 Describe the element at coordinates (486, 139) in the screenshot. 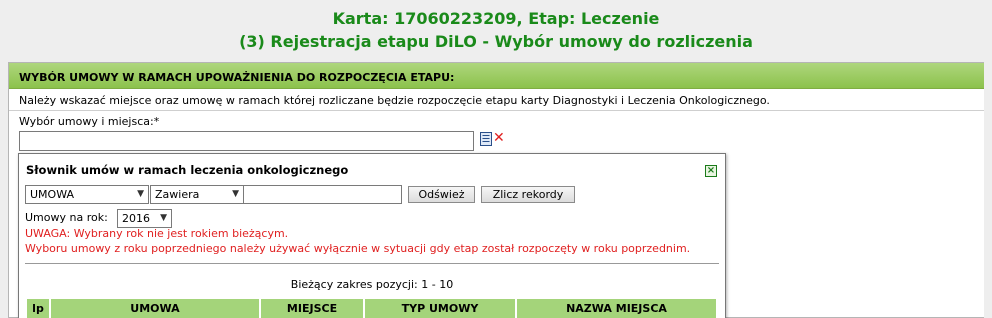

I see `list-icon` at that location.